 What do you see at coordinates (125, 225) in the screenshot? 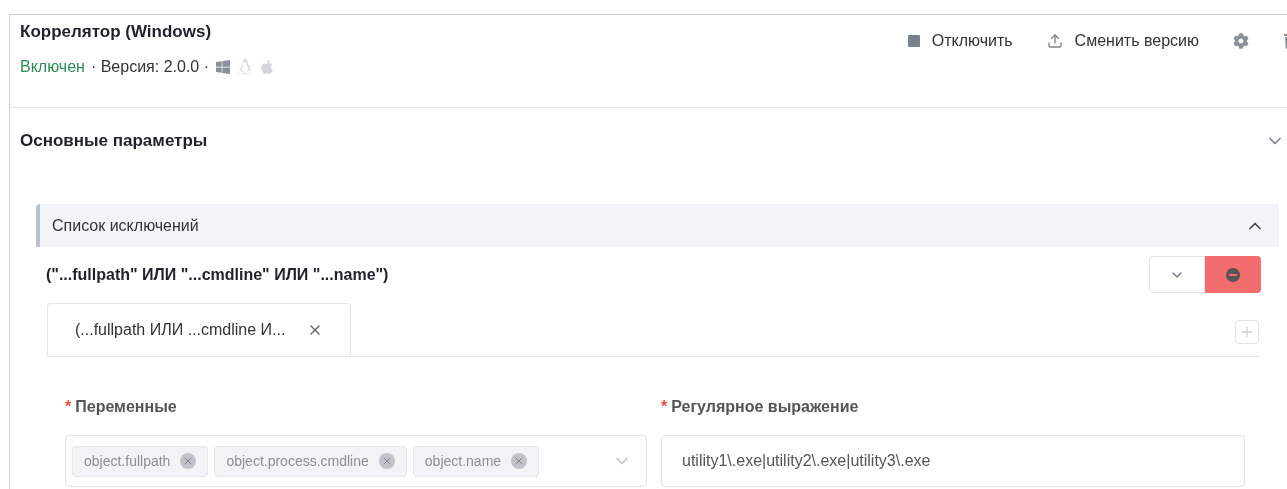
I see `panel-title: Список исключений` at bounding box center [125, 225].